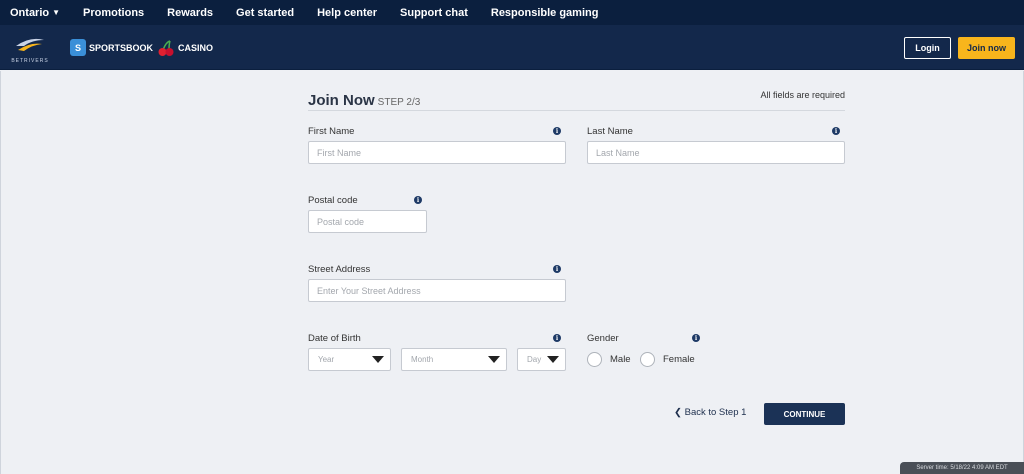 This screenshot has width=1024, height=474. Describe the element at coordinates (113, 13) in the screenshot. I see `nav-item-promotions: Promotions` at that location.